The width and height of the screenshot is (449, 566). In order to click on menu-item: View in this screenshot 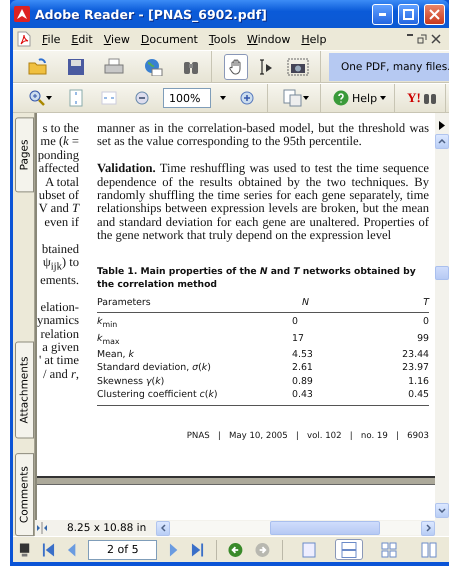, I will do `click(117, 39)`.